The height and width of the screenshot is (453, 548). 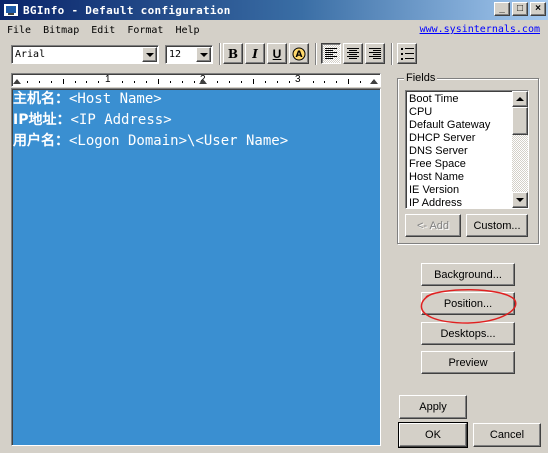 I want to click on fields-label: Fields, so click(x=421, y=78).